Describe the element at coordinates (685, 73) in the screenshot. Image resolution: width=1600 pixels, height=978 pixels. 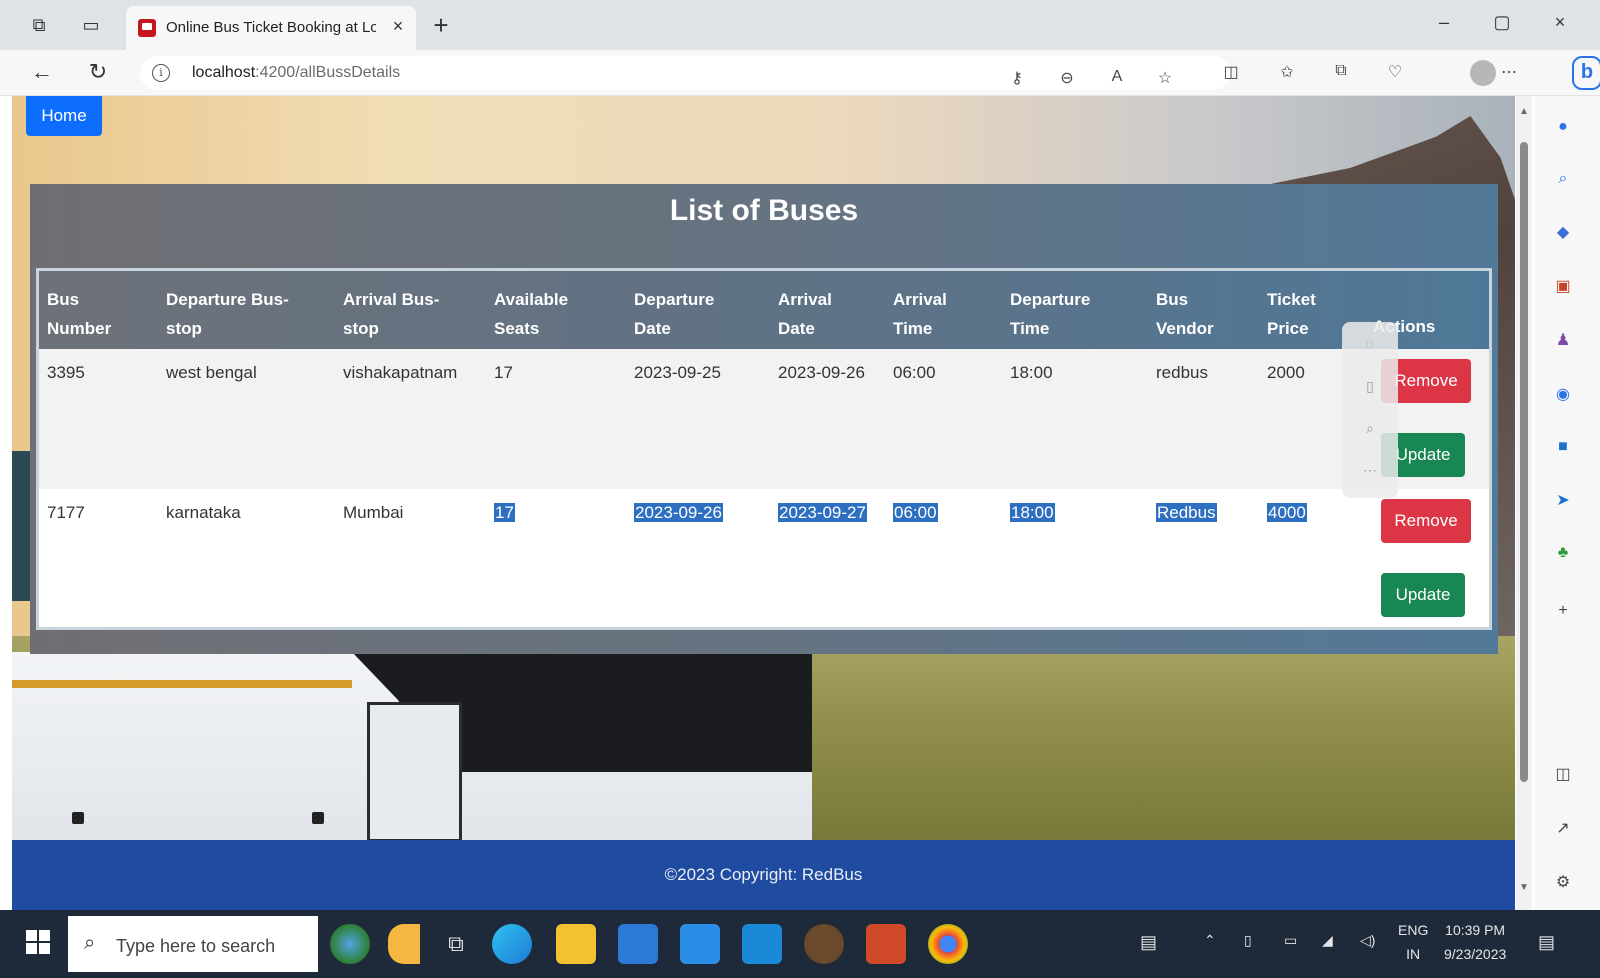
I see `url-field: i localhost:4200/allBussDetails ⚷ ⊖ A ☆` at that location.